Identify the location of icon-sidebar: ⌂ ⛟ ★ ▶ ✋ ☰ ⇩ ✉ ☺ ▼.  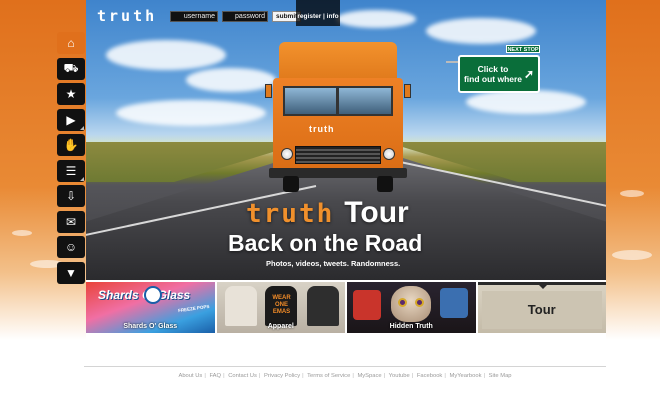
(71, 159).